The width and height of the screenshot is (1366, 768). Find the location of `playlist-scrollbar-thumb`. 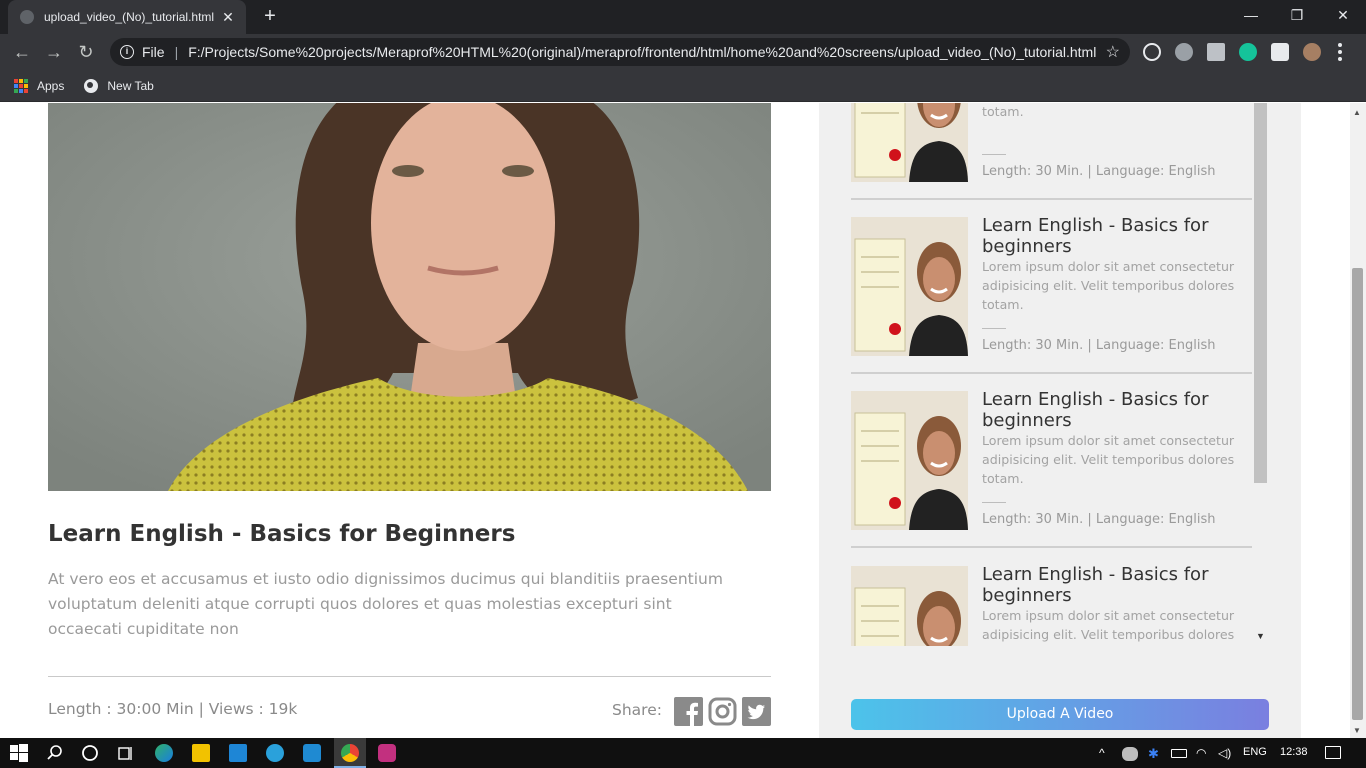

playlist-scrollbar-thumb is located at coordinates (1260, 293).